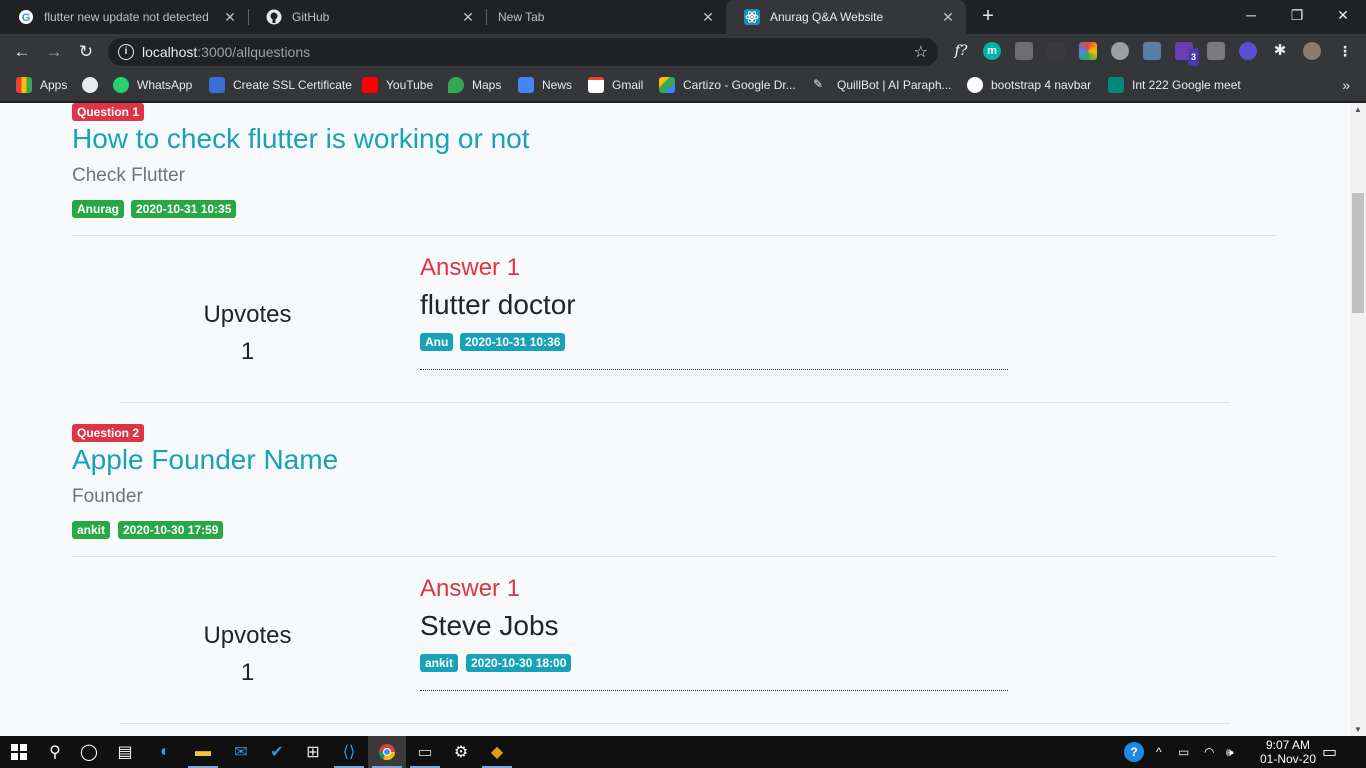  What do you see at coordinates (474, 85) in the screenshot?
I see `bookmark-maps: Maps` at bounding box center [474, 85].